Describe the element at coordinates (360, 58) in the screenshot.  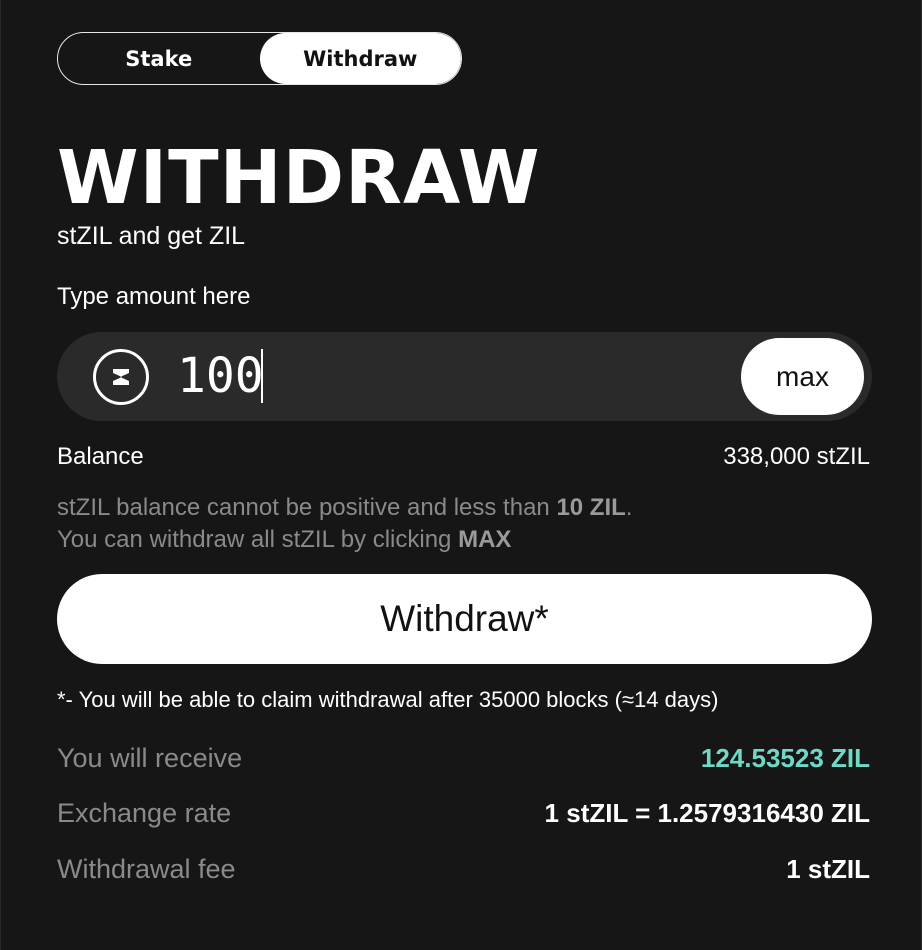
I see `tab-withdraw: Withdraw` at that location.